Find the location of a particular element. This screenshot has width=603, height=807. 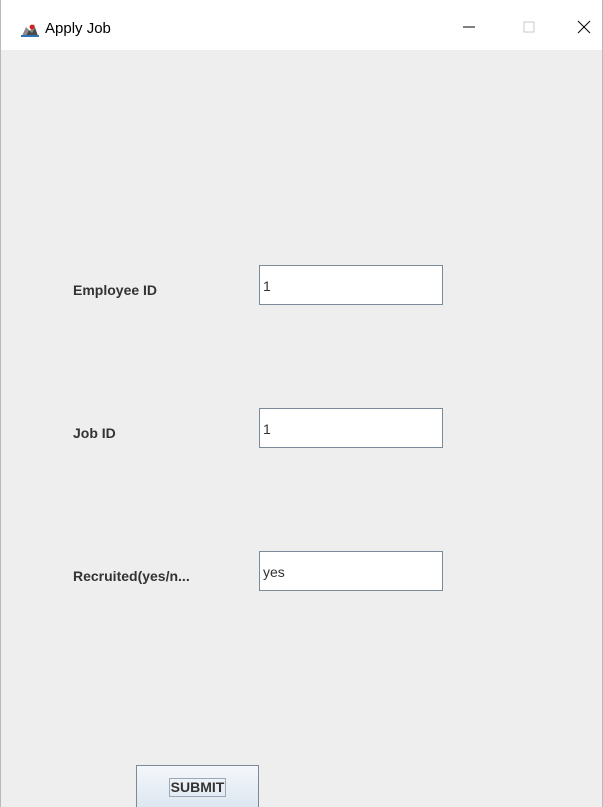

submit-button-label: SUBMIT is located at coordinates (197, 787).